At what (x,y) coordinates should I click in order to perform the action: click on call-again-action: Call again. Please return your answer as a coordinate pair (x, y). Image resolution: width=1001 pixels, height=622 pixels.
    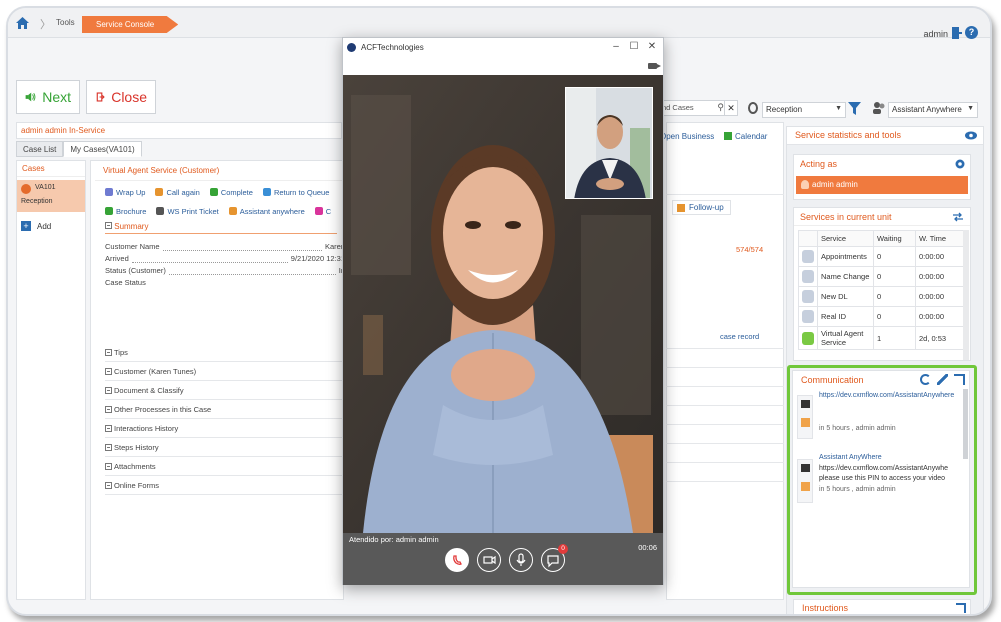
    Looking at the image, I should click on (177, 192).